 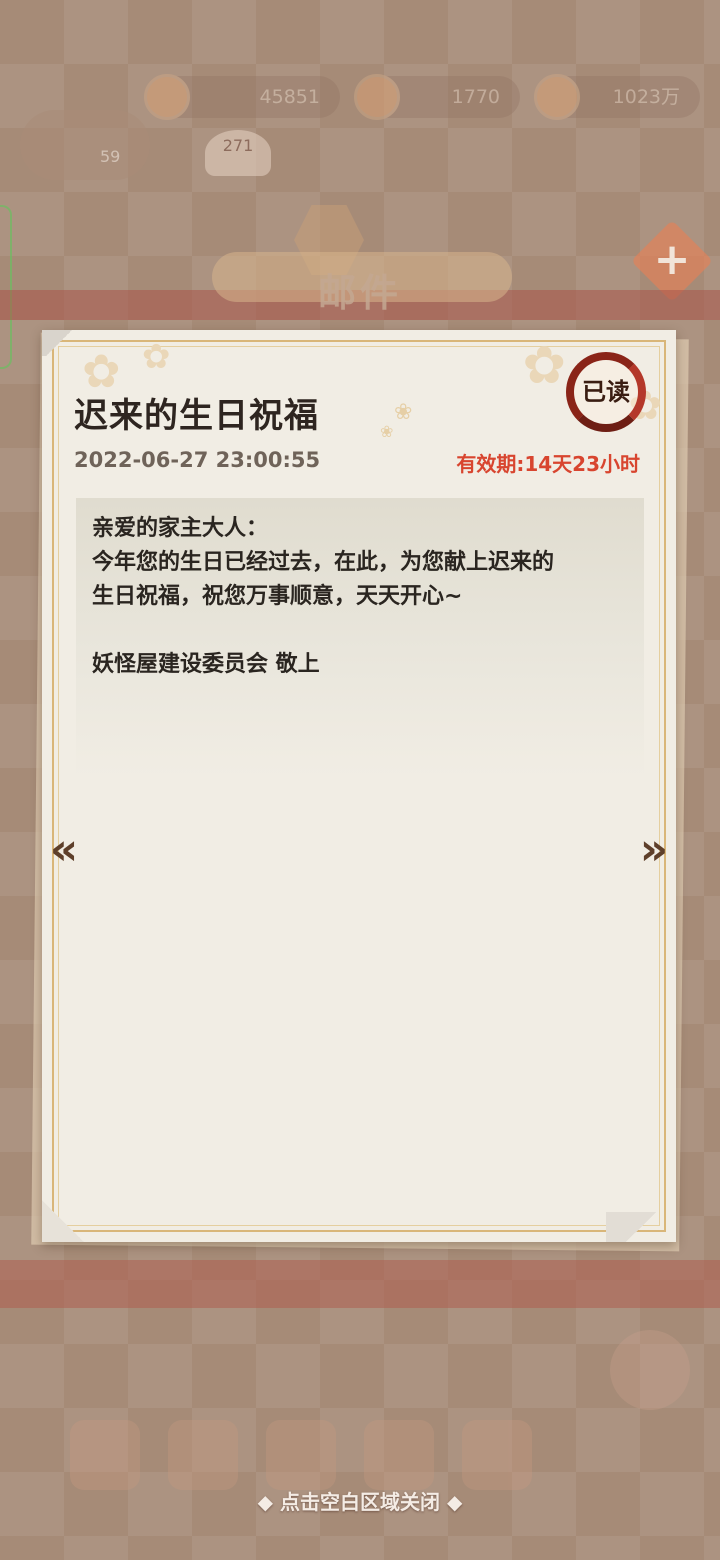 I want to click on side-bubble, so click(x=650, y=1370).